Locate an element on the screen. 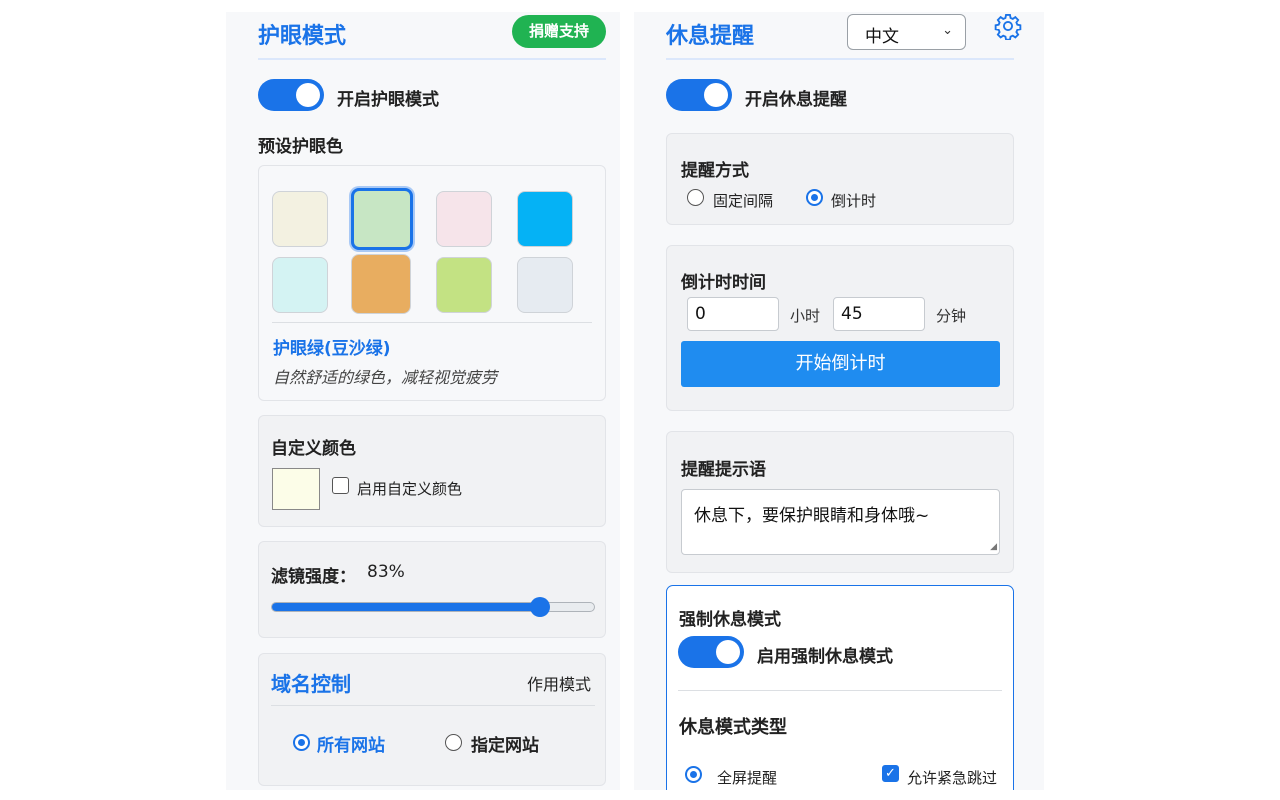  filter-strength-card: 滤镜强度： 83% is located at coordinates (432, 589).